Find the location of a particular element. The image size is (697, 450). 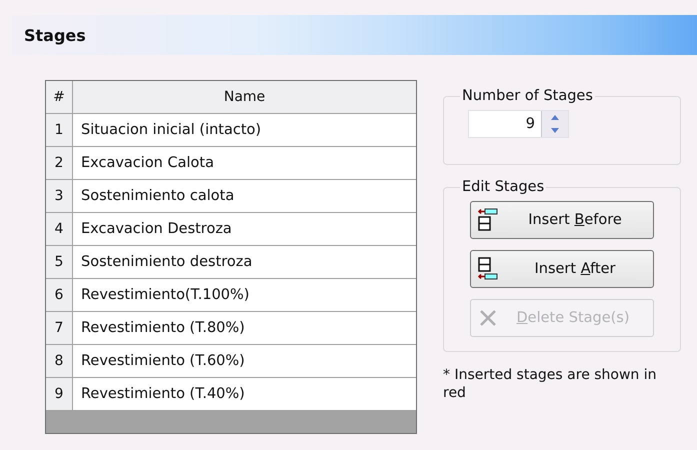

table-cell: Excavacion Calota is located at coordinates (244, 163).